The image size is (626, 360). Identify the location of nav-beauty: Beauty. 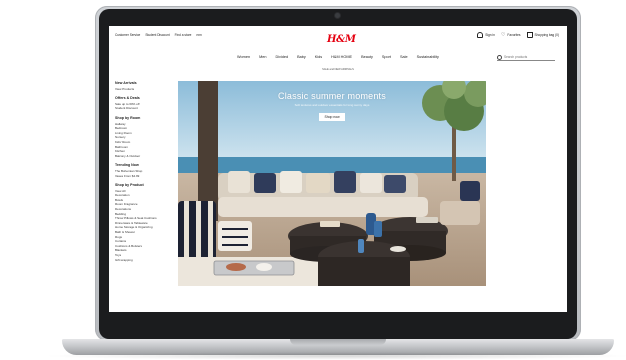
(367, 57).